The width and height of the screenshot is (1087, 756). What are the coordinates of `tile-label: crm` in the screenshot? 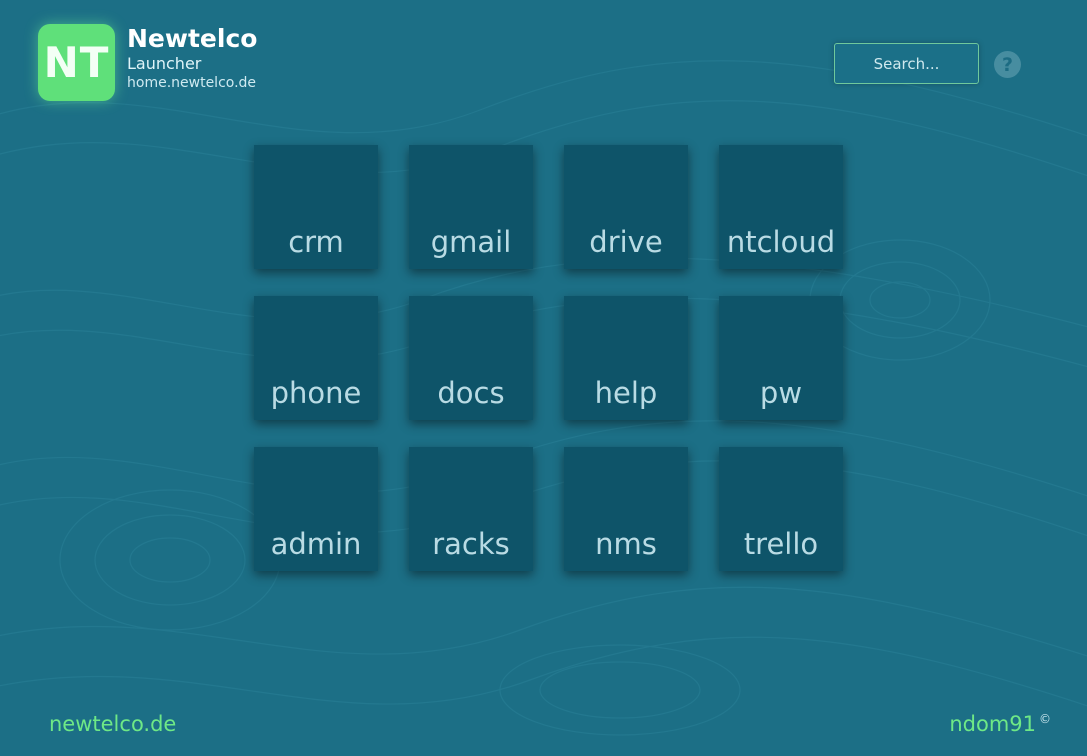 It's located at (316, 242).